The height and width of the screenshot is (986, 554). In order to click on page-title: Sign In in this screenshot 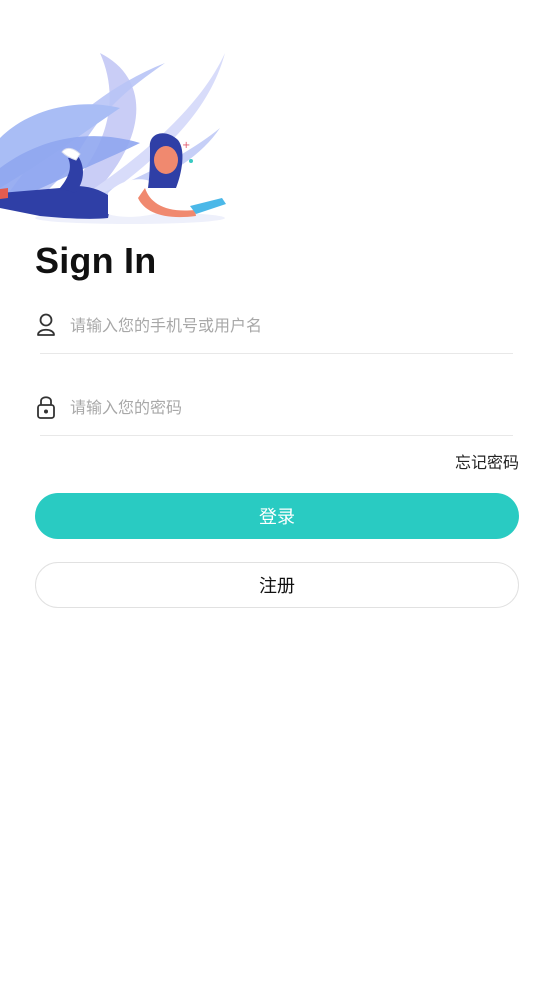, I will do `click(96, 260)`.